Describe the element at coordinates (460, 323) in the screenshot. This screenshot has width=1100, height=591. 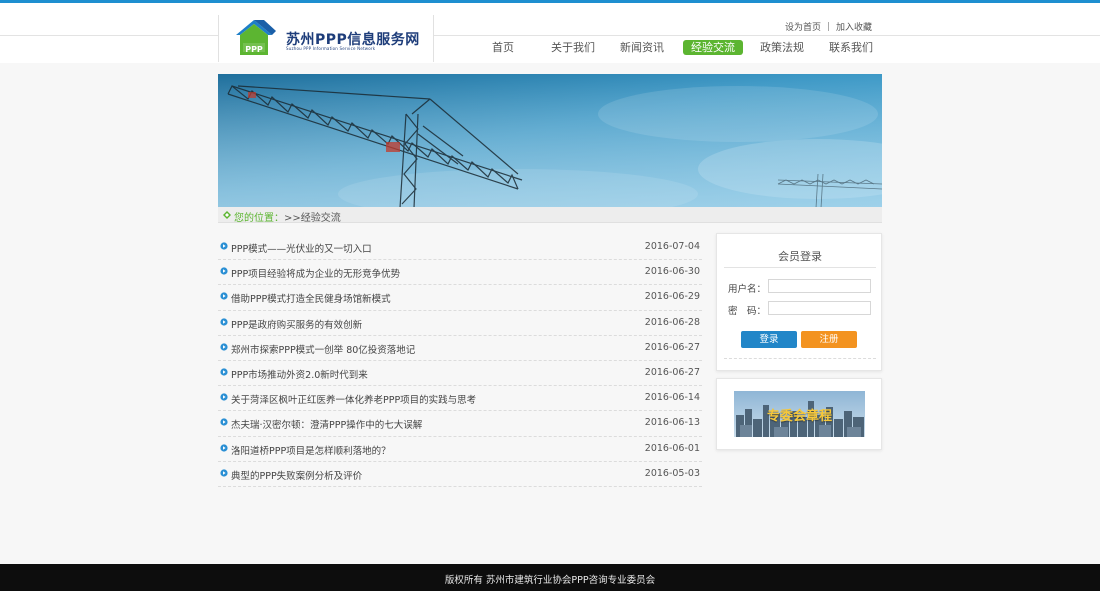
I see `list-item: PPP是政府购买服务的有效创新 2016-06-28` at that location.